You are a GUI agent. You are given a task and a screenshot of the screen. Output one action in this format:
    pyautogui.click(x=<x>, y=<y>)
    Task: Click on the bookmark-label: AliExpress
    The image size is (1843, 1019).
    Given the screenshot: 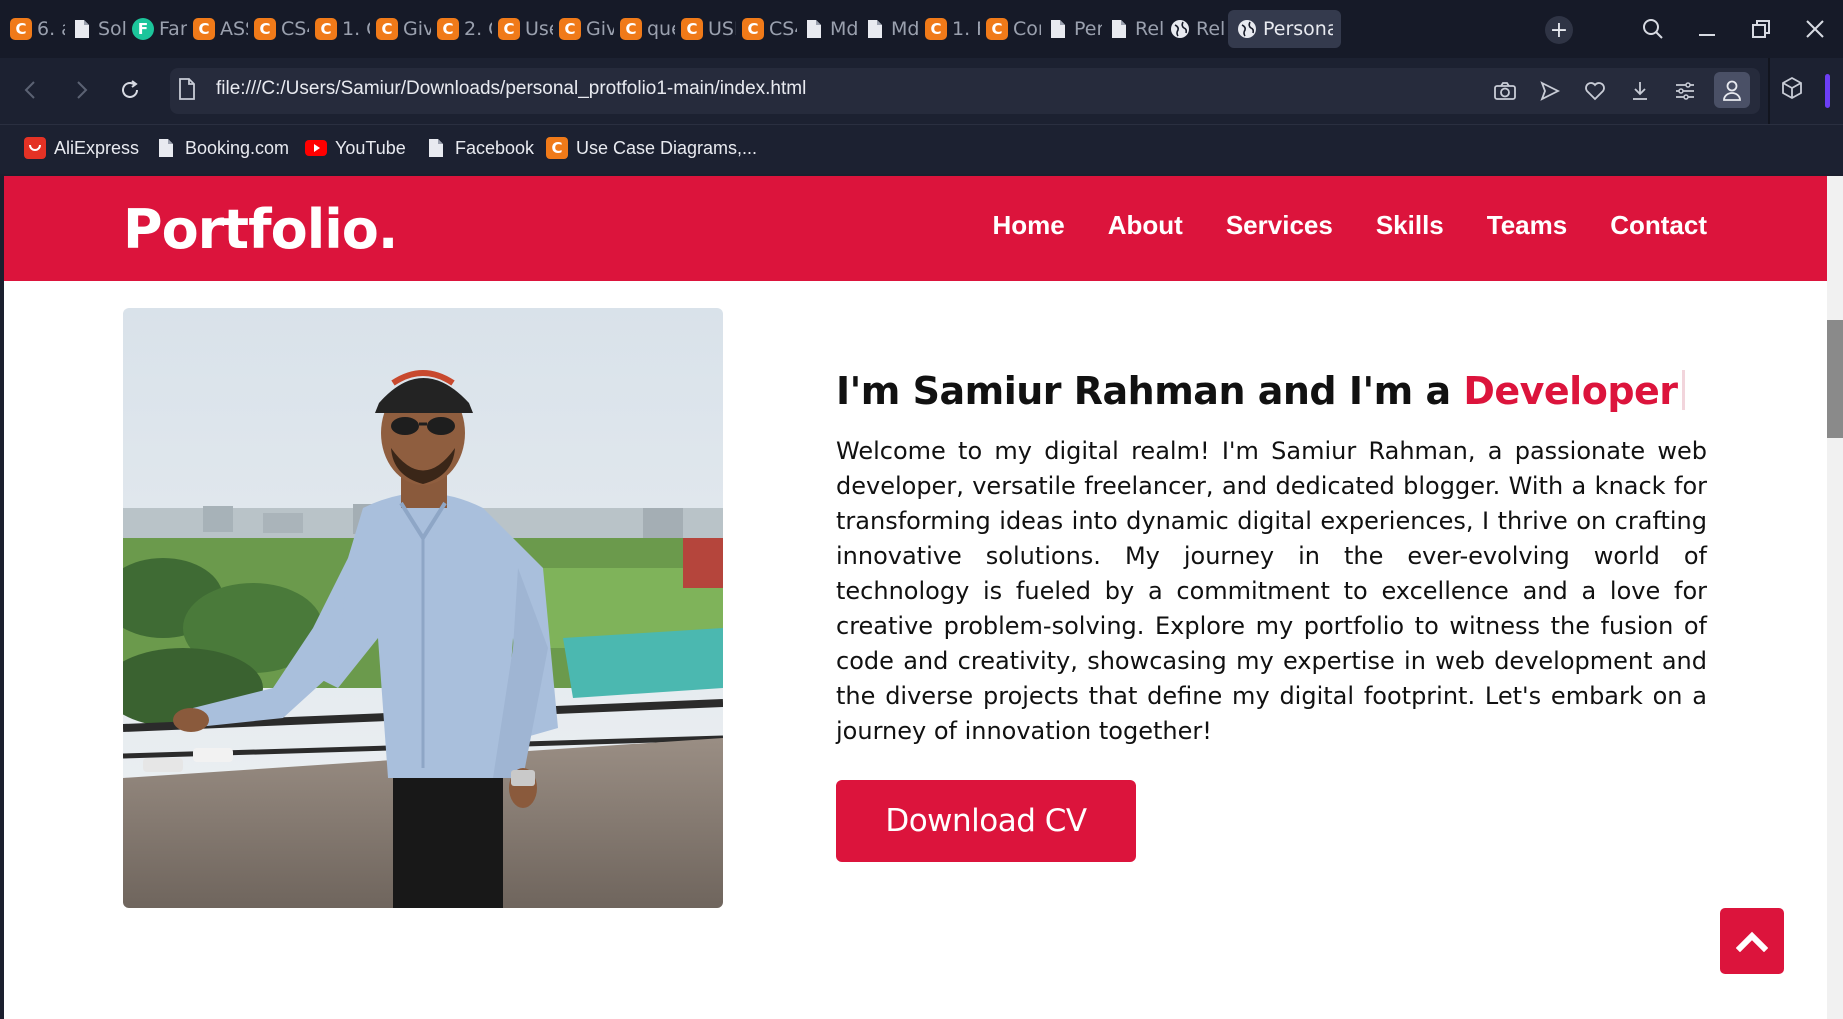 What is the action you would take?
    pyautogui.click(x=97, y=147)
    